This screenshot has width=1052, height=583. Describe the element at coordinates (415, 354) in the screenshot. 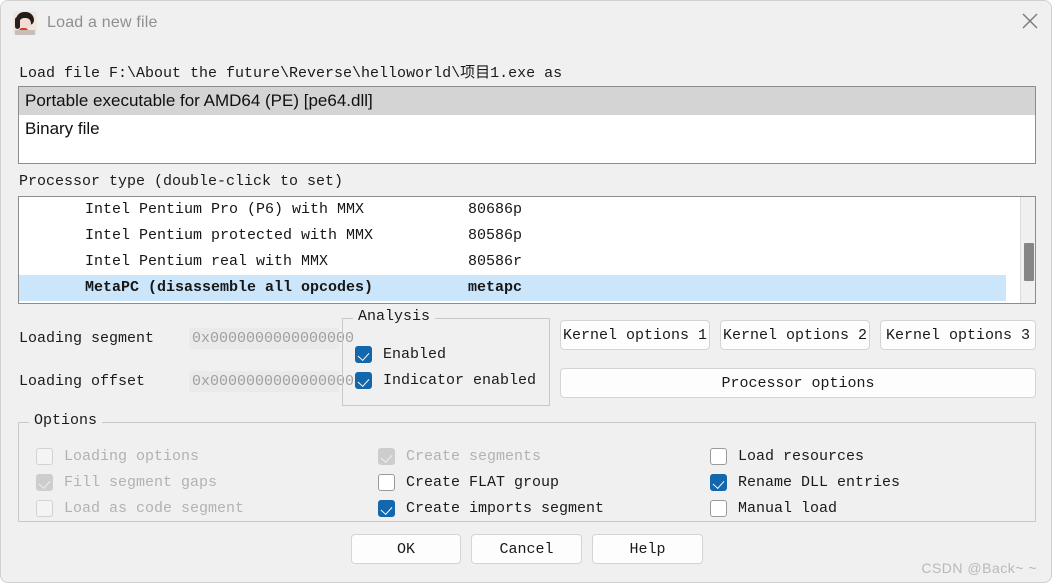

I see `checkbox-label: Enabled` at that location.